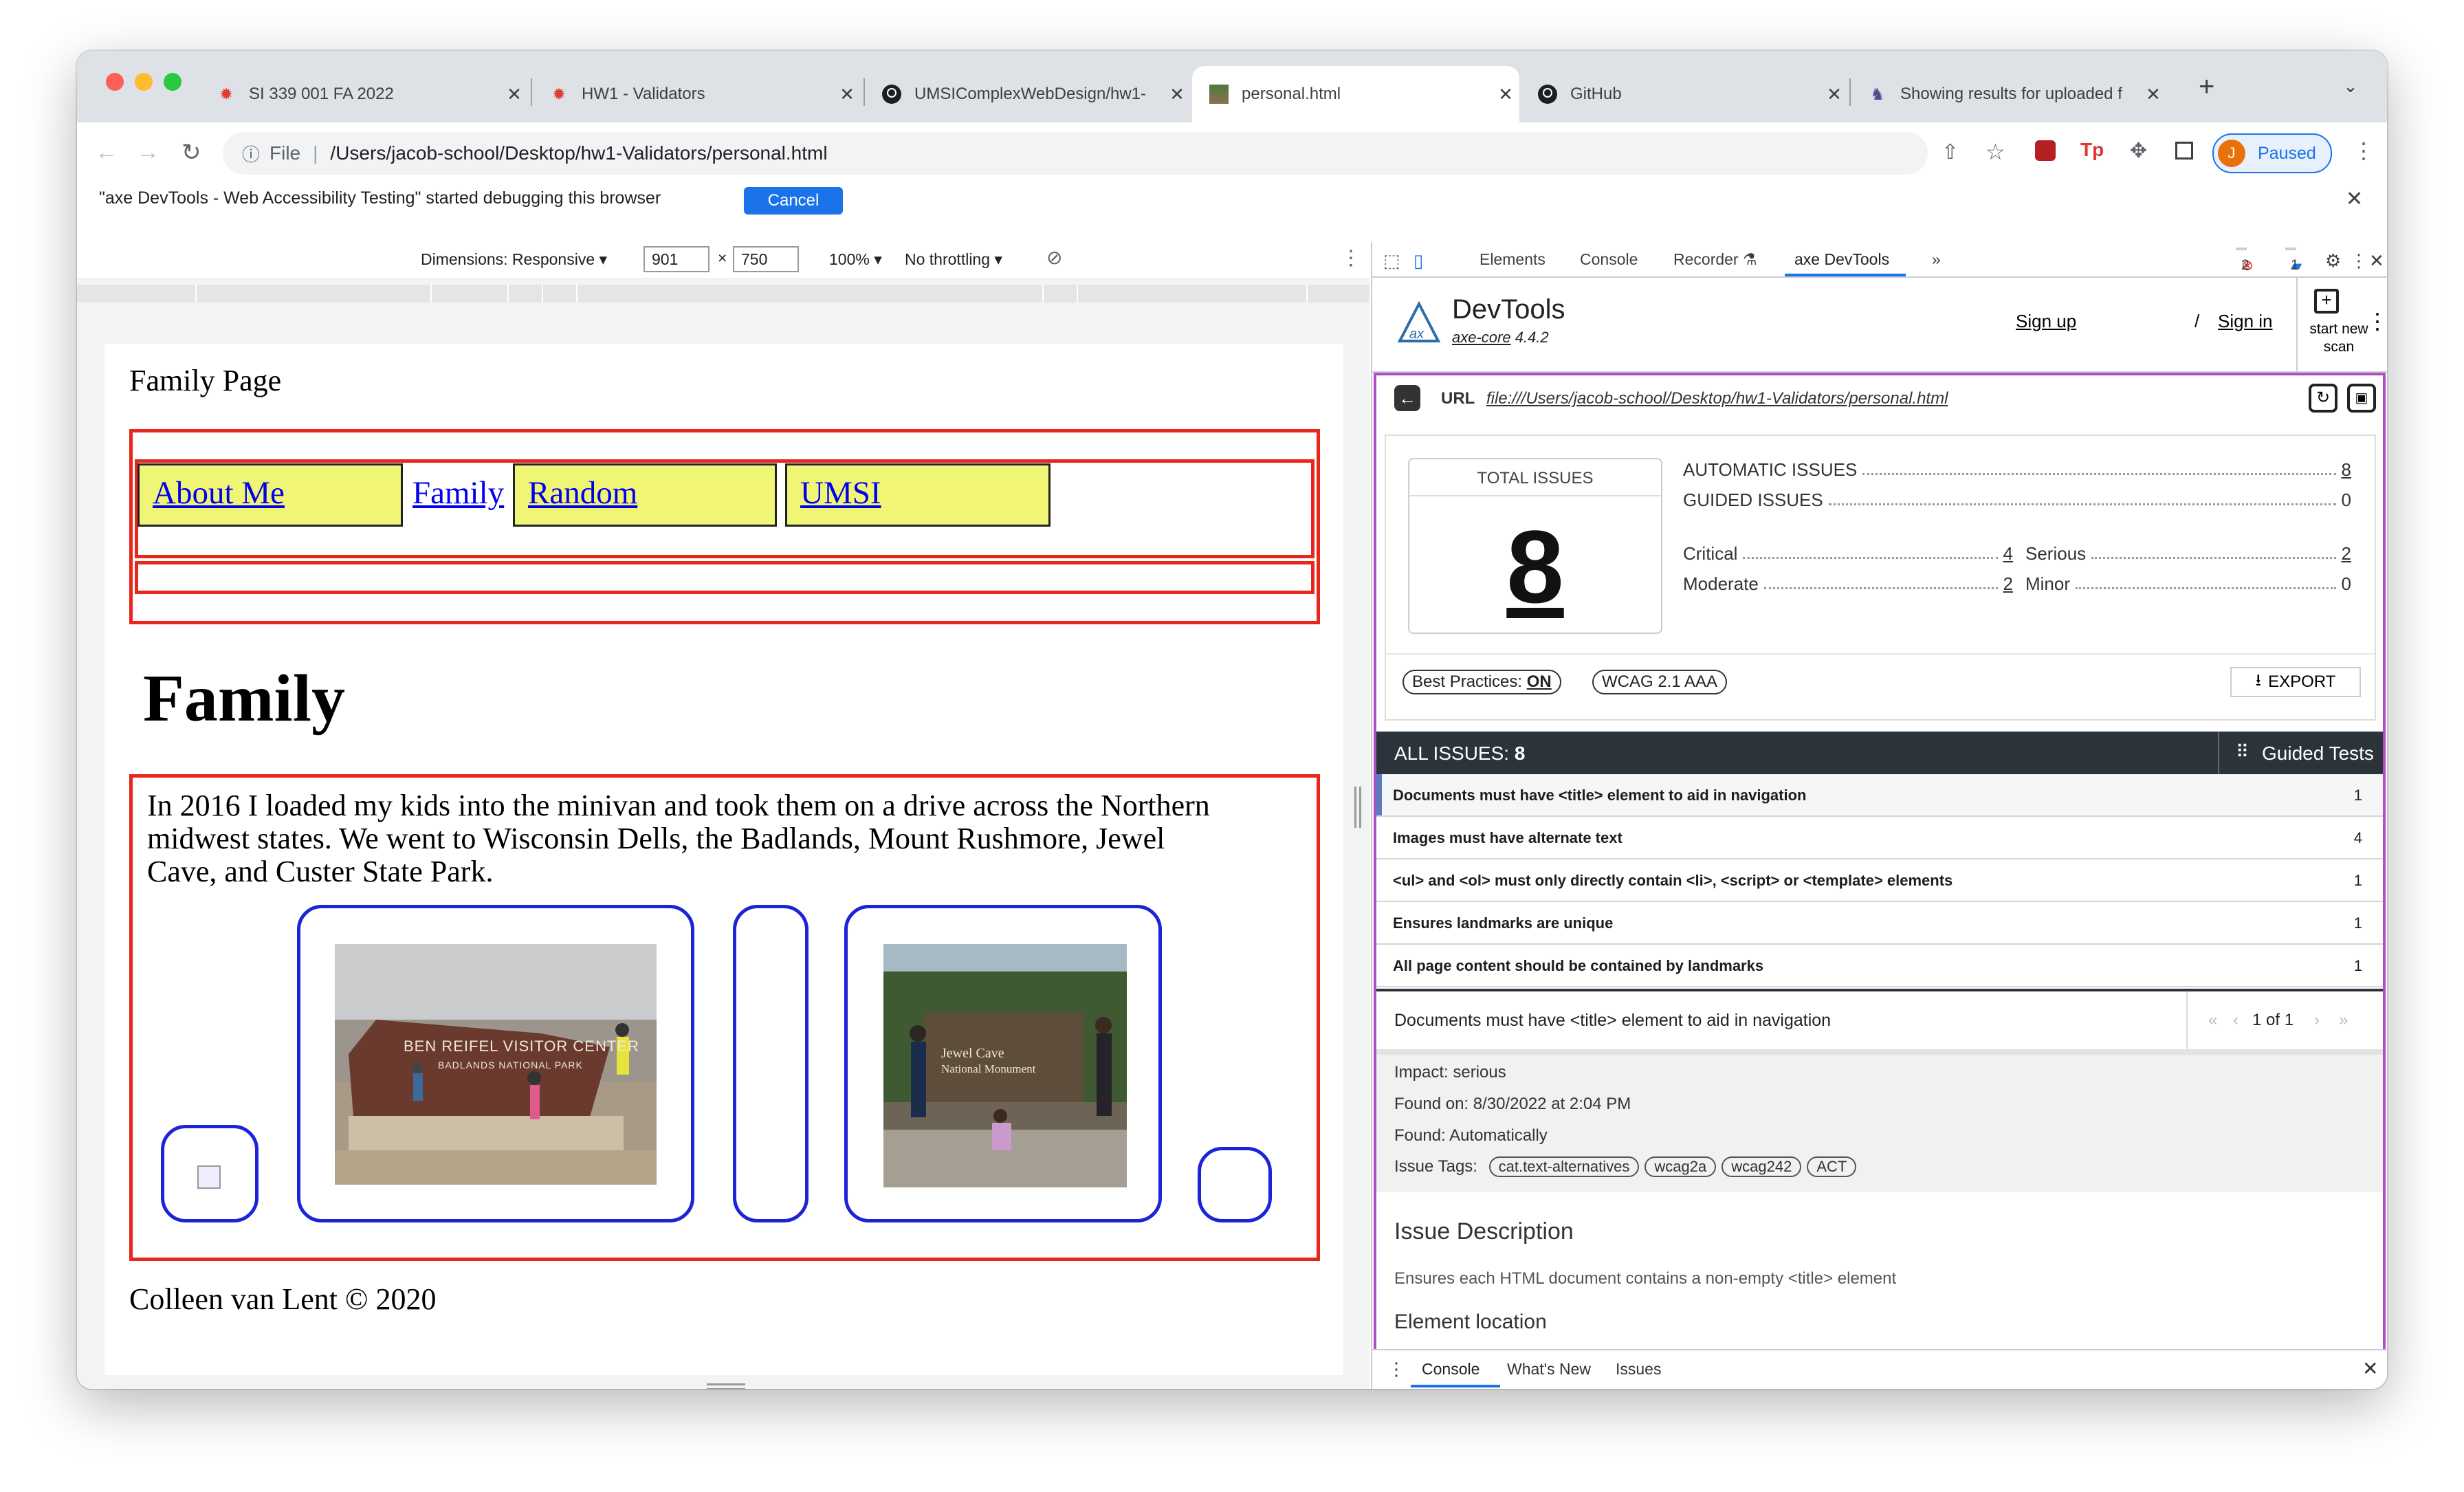 Image resolution: width=2464 pixels, height=1492 pixels. I want to click on first-page-icon: «, so click(2212, 1020).